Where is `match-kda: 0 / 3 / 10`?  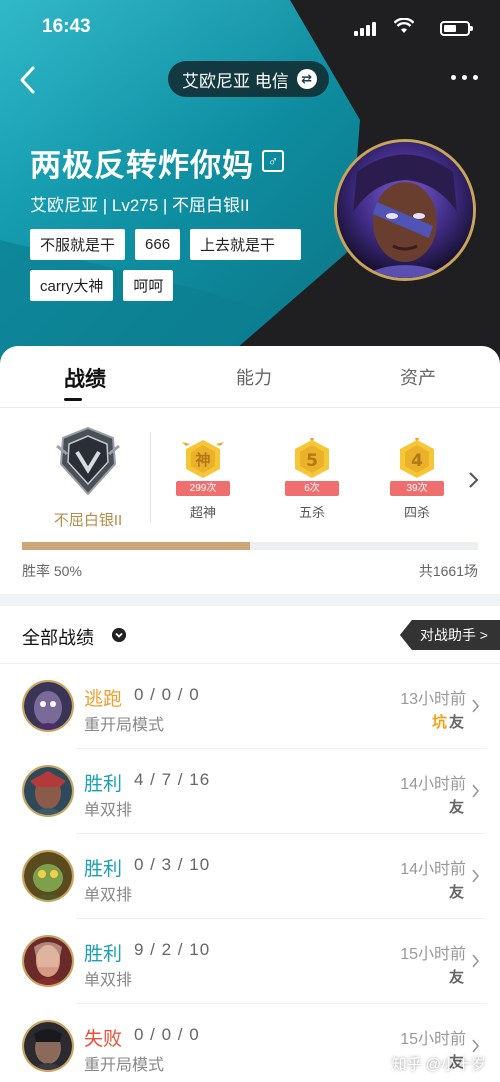
match-kda: 0 / 3 / 10 is located at coordinates (172, 864).